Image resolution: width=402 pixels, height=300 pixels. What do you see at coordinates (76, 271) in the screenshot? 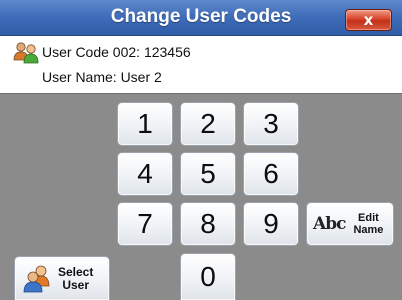
I see `select-user-label-line1: Select` at bounding box center [76, 271].